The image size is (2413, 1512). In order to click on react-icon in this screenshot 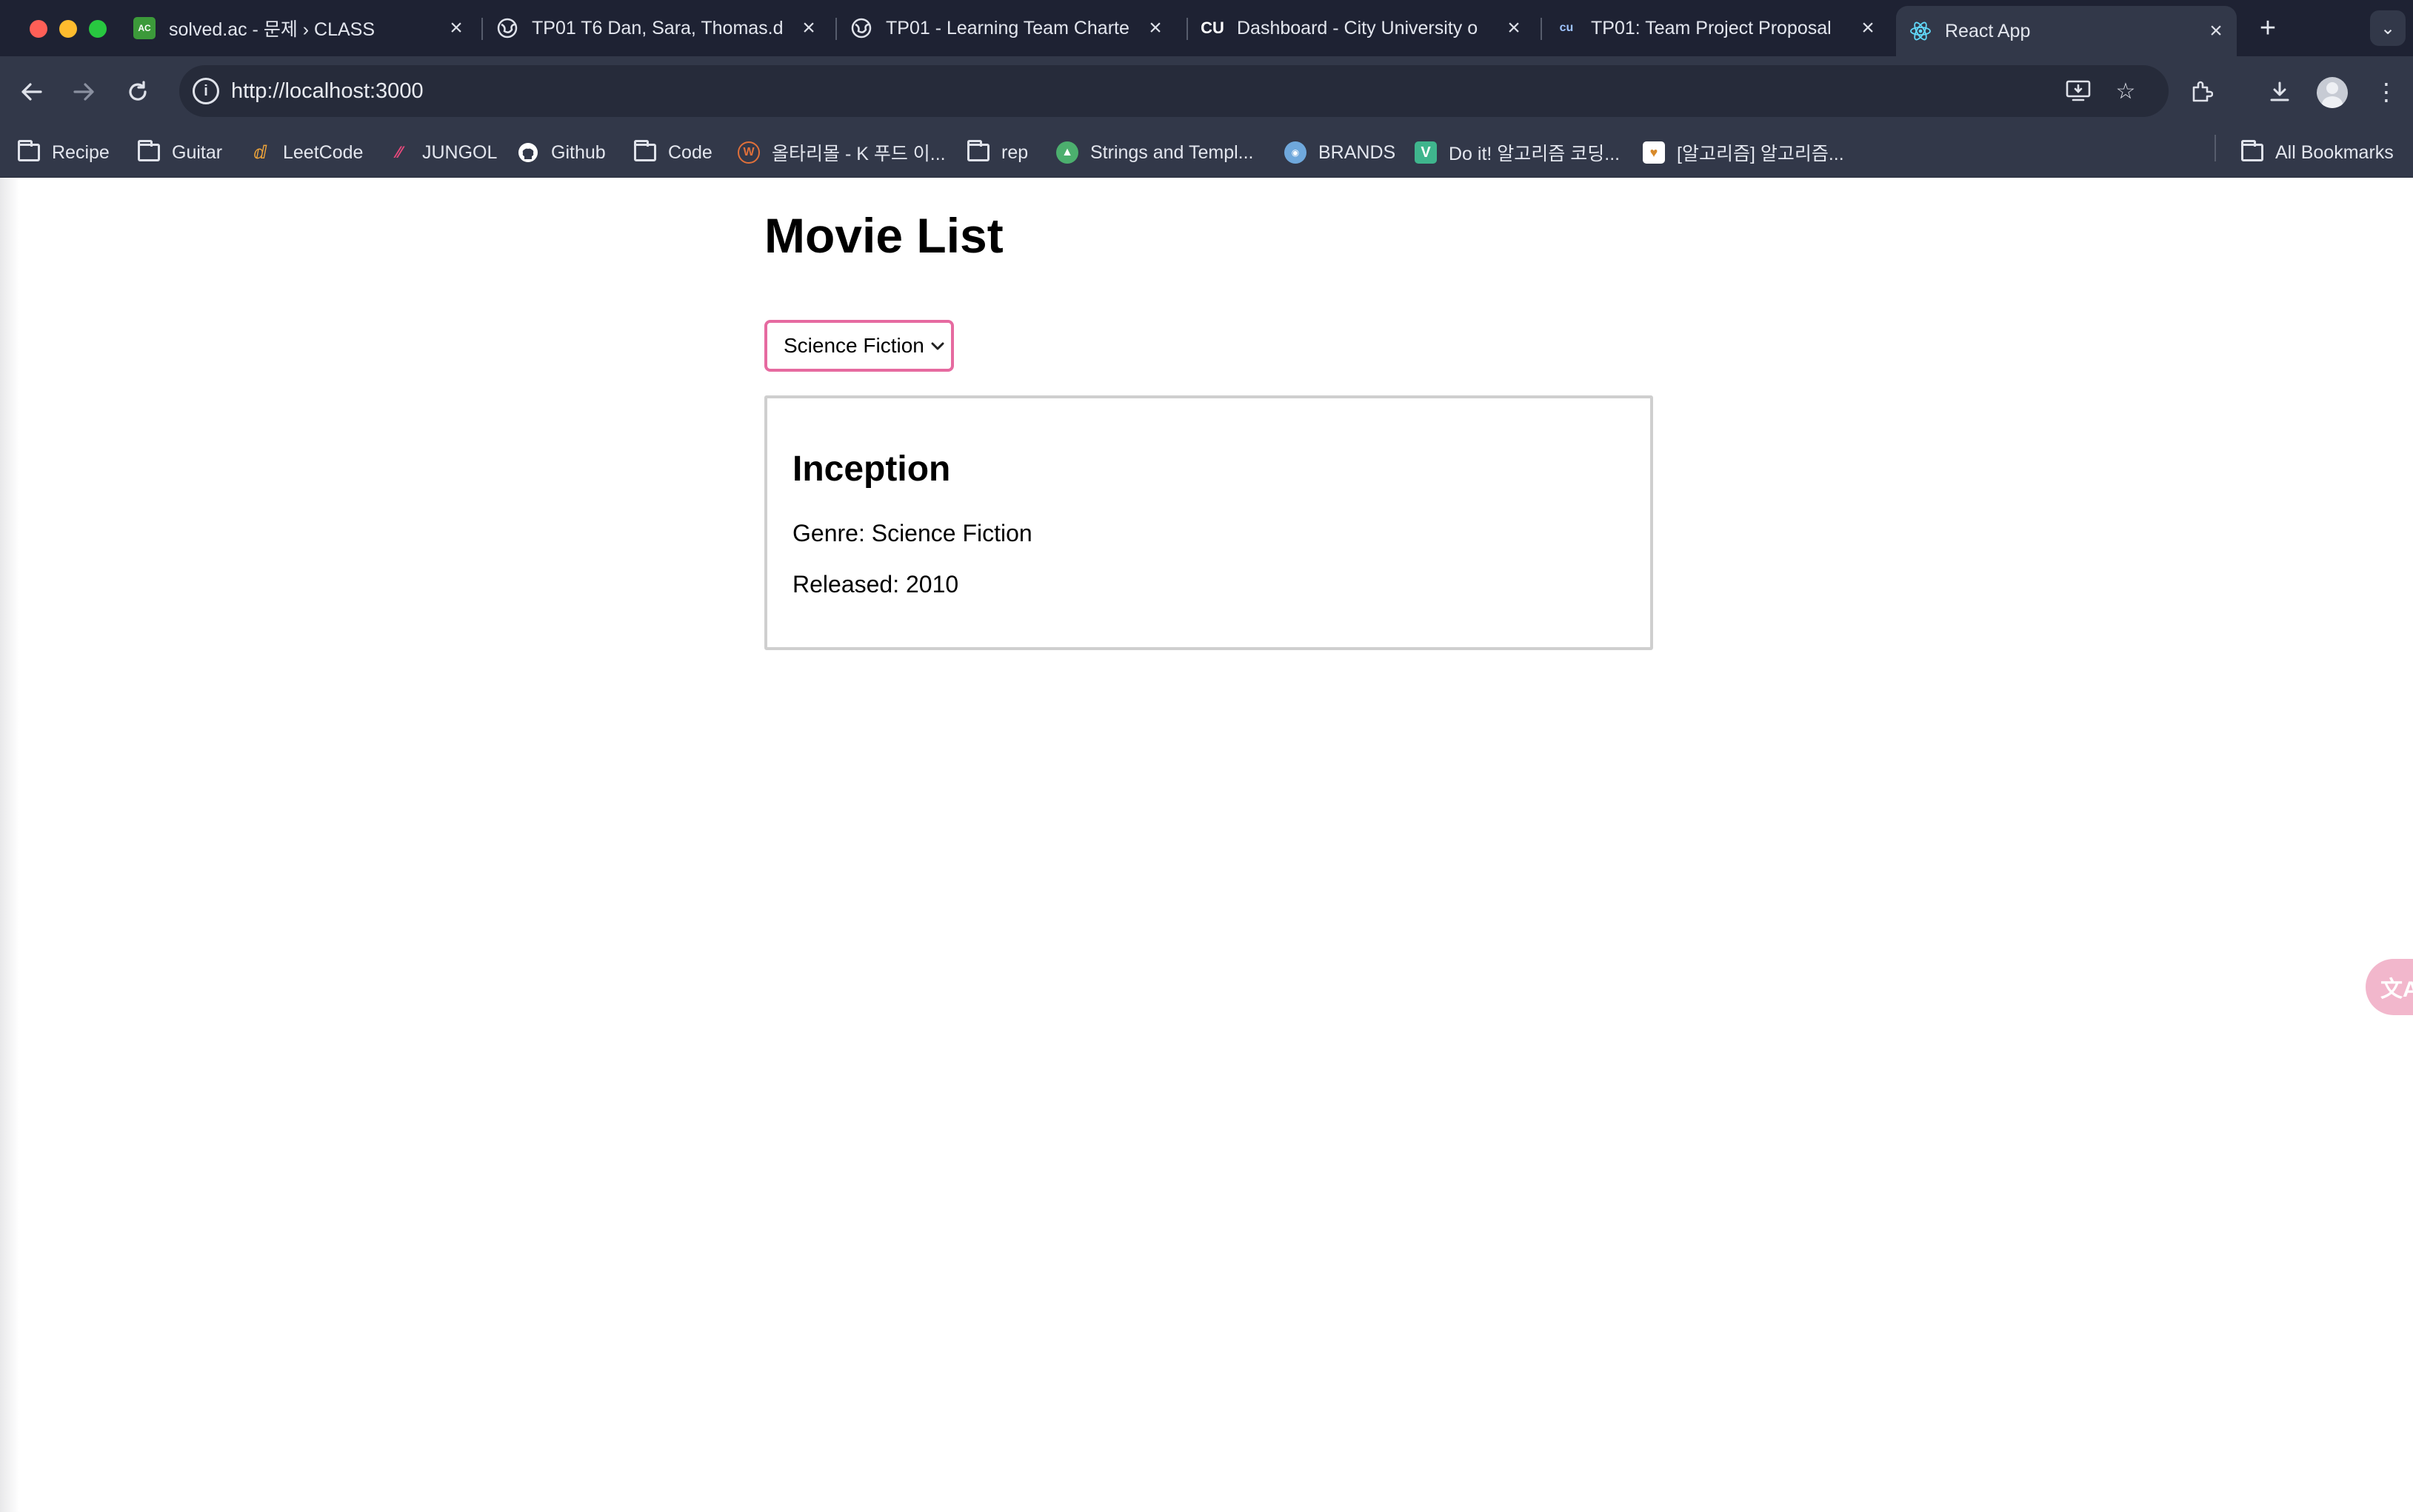, I will do `click(1921, 31)`.